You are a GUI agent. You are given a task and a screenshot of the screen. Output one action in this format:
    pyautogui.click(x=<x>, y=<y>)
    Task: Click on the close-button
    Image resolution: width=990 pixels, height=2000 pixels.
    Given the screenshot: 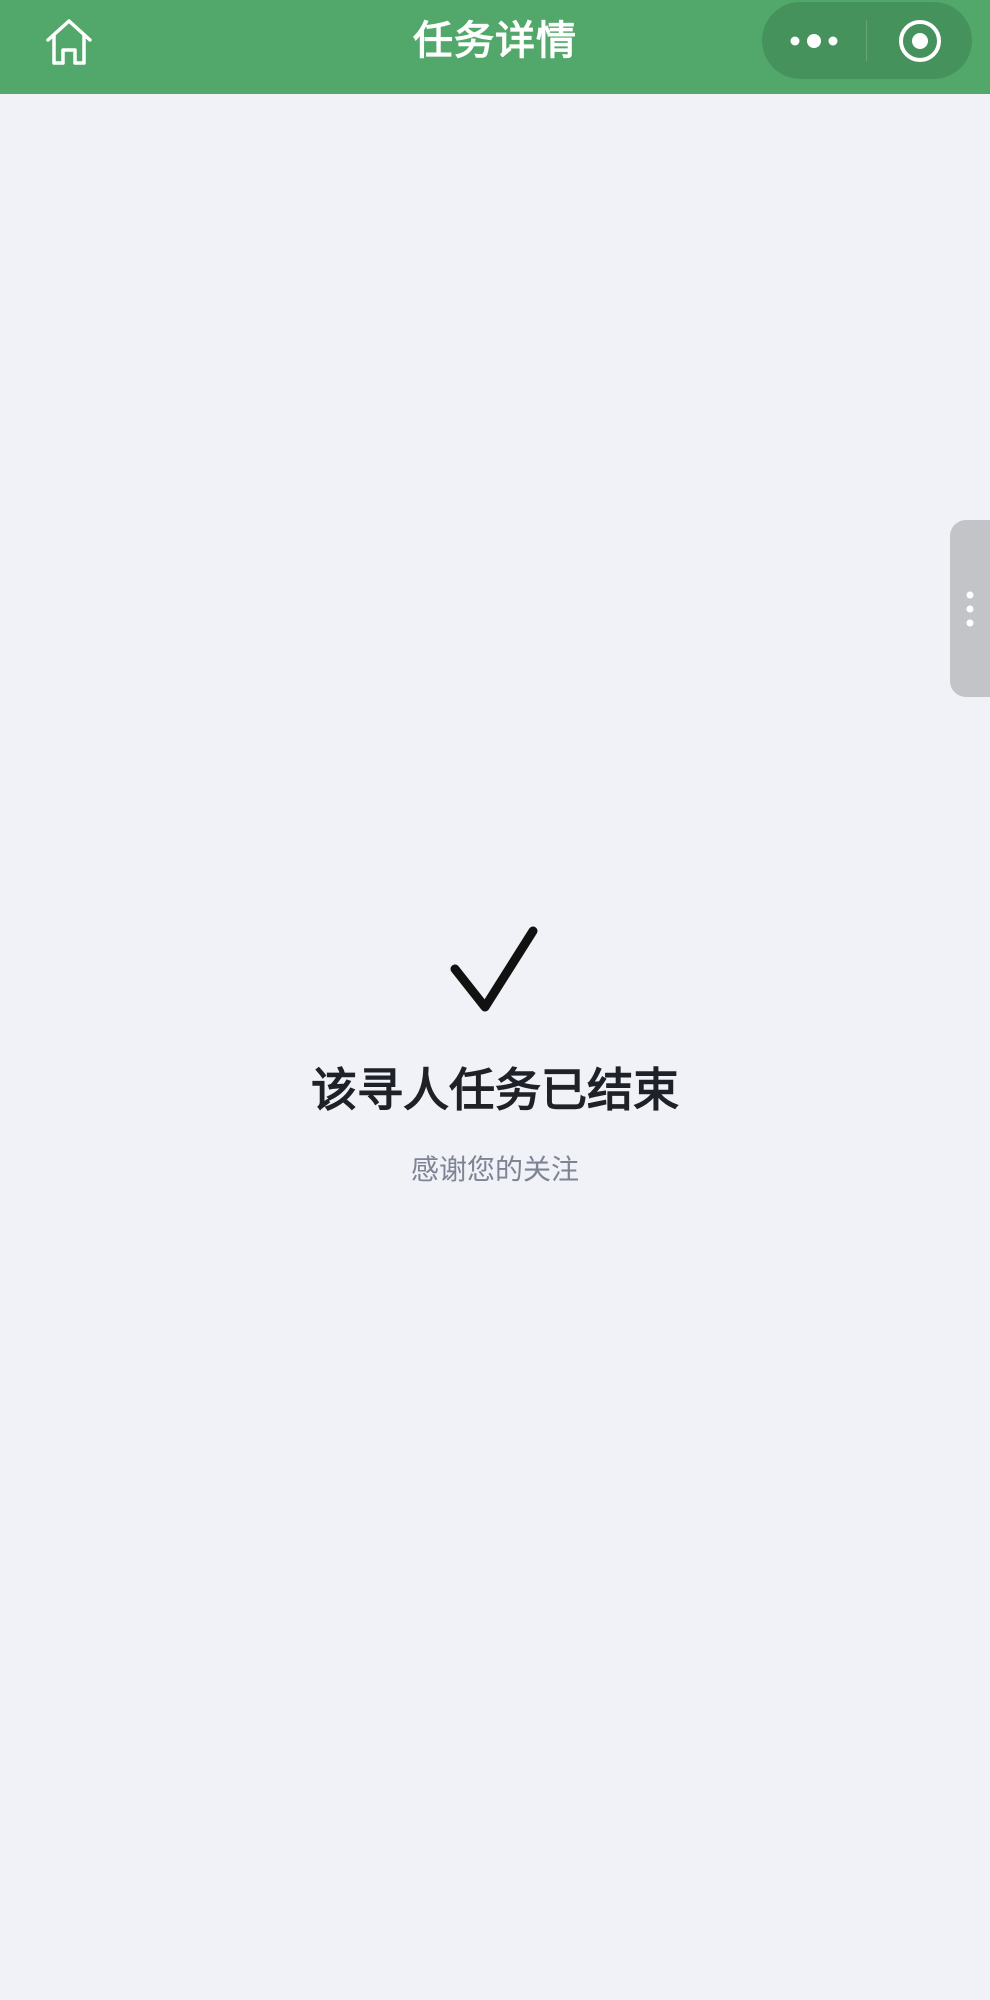 What is the action you would take?
    pyautogui.click(x=919, y=40)
    